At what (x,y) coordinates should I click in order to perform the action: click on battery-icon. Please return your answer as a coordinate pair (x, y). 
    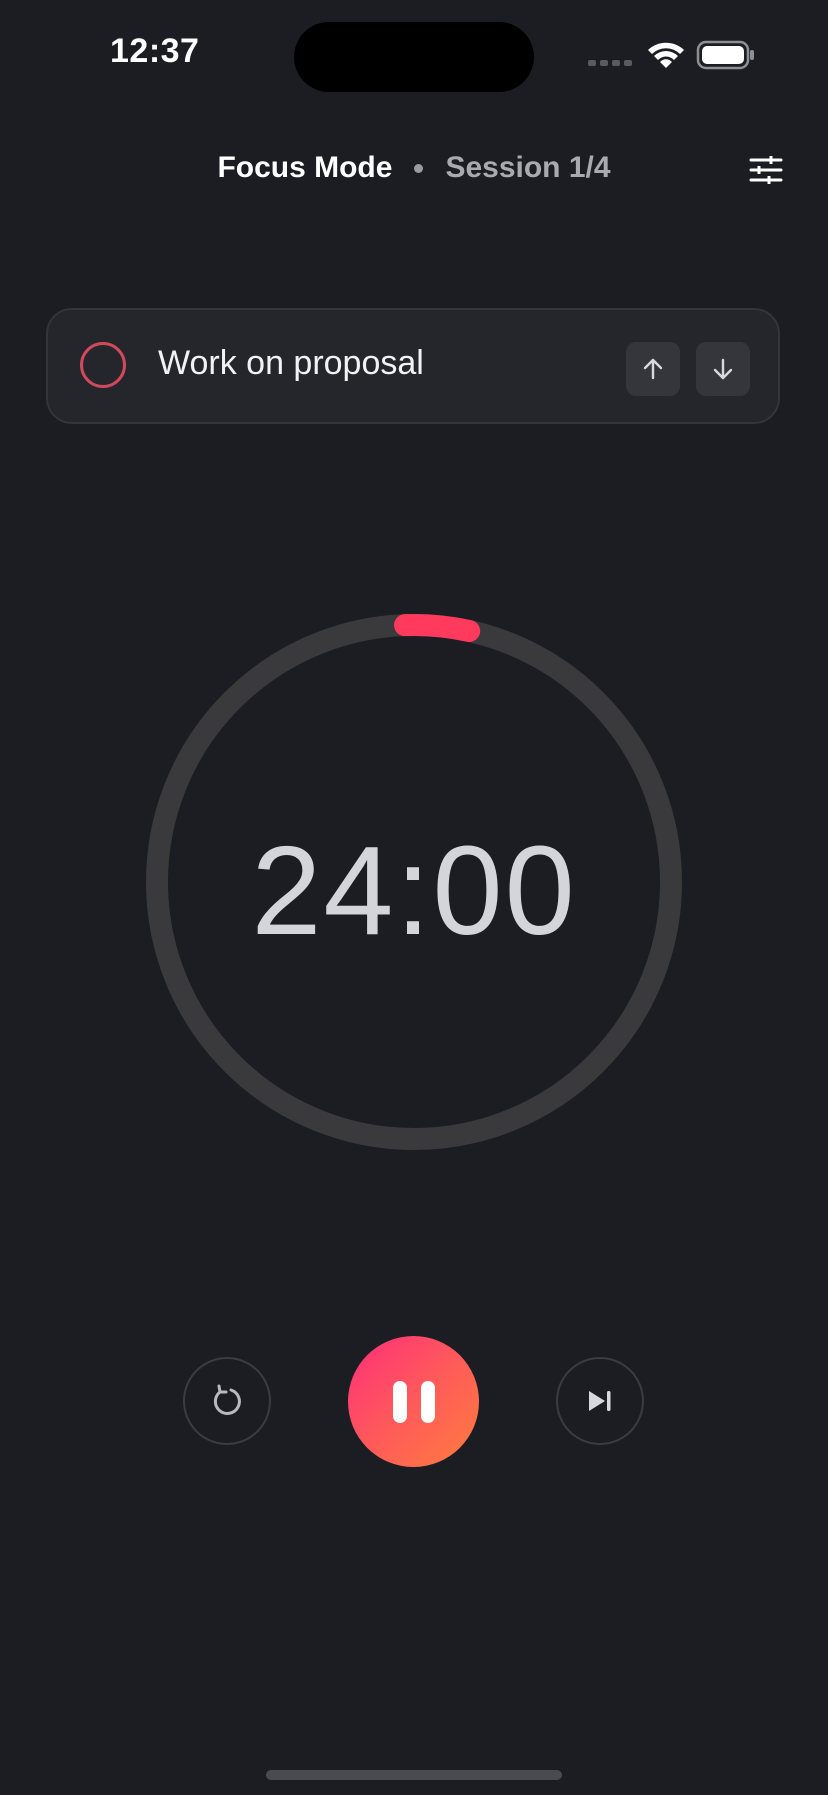
    Looking at the image, I should click on (725, 55).